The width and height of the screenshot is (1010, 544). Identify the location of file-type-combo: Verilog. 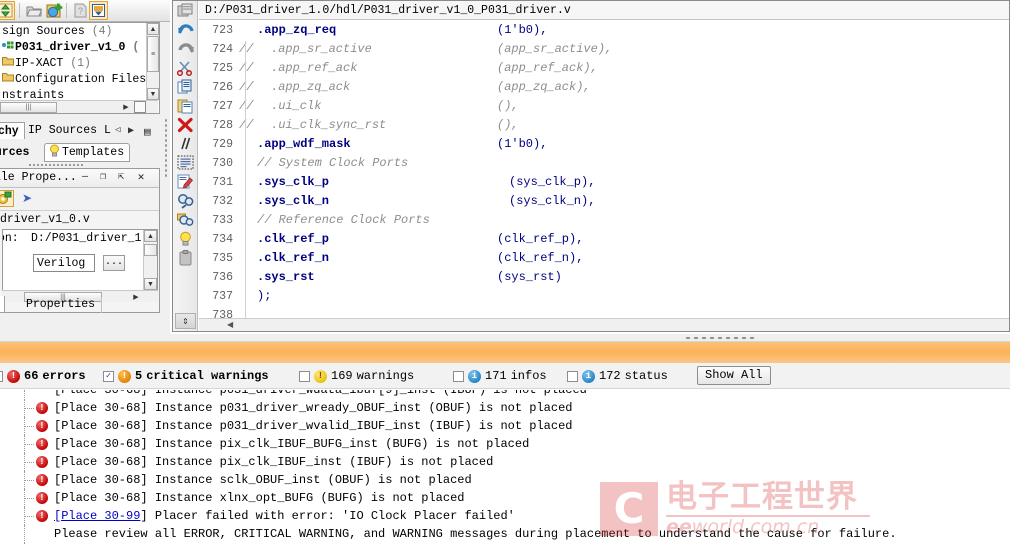
(64, 263).